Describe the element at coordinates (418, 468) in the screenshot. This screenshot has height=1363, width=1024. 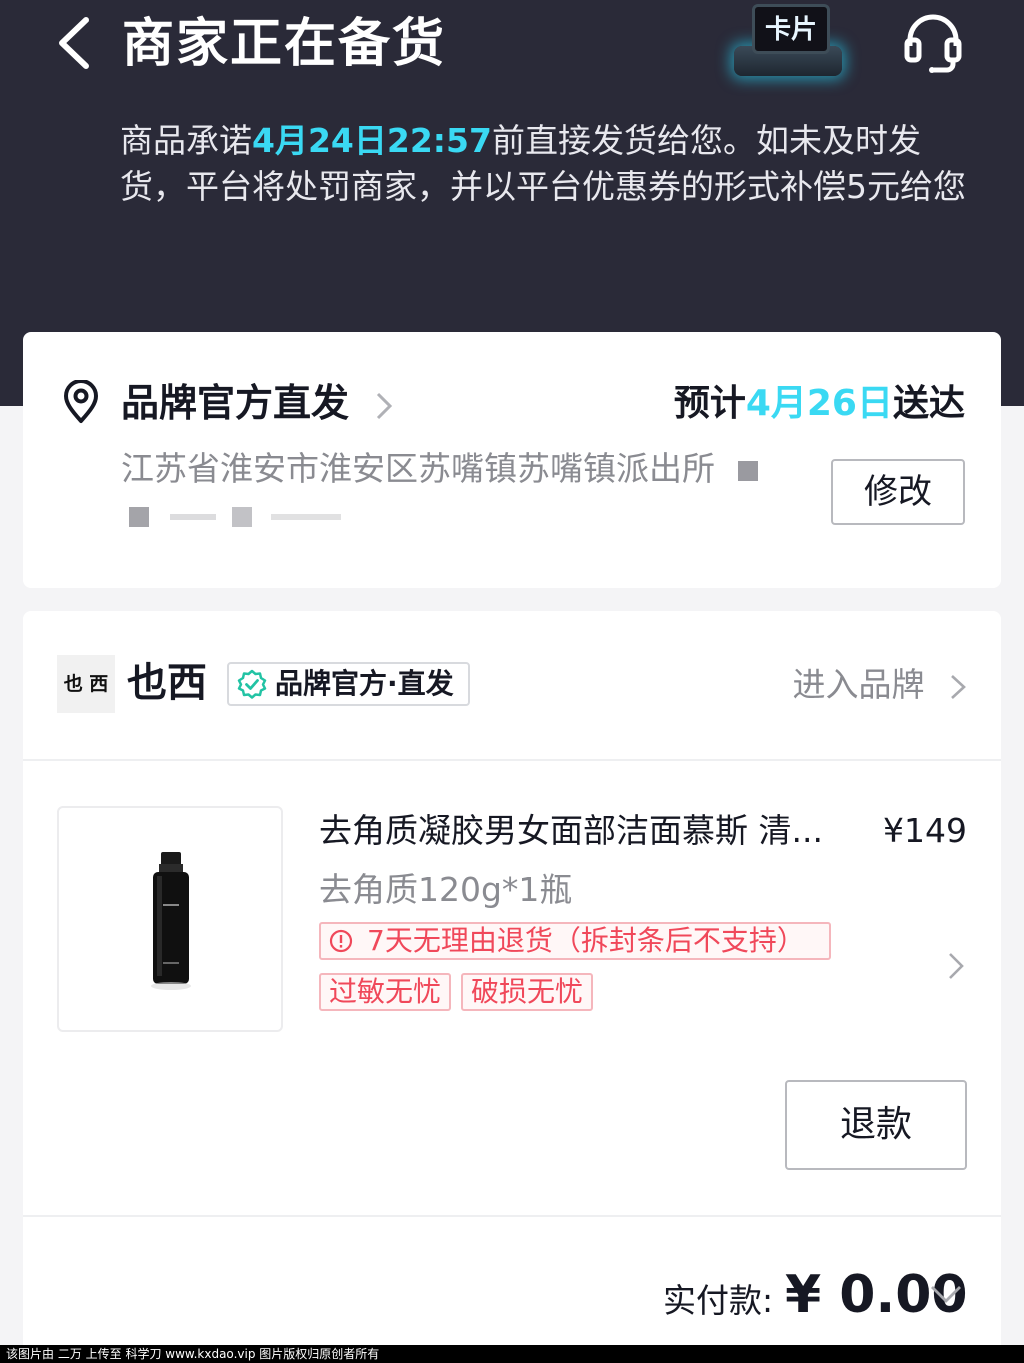
I see `address-text: 江苏省淮安市淮安区苏嘴镇苏嘴镇派出所` at that location.